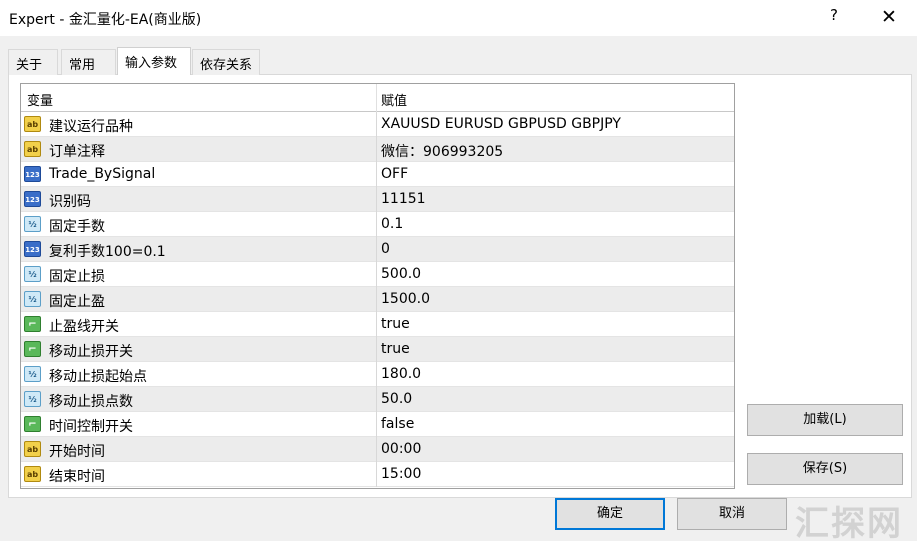  What do you see at coordinates (385, 249) in the screenshot?
I see `param-value: 0` at bounding box center [385, 249].